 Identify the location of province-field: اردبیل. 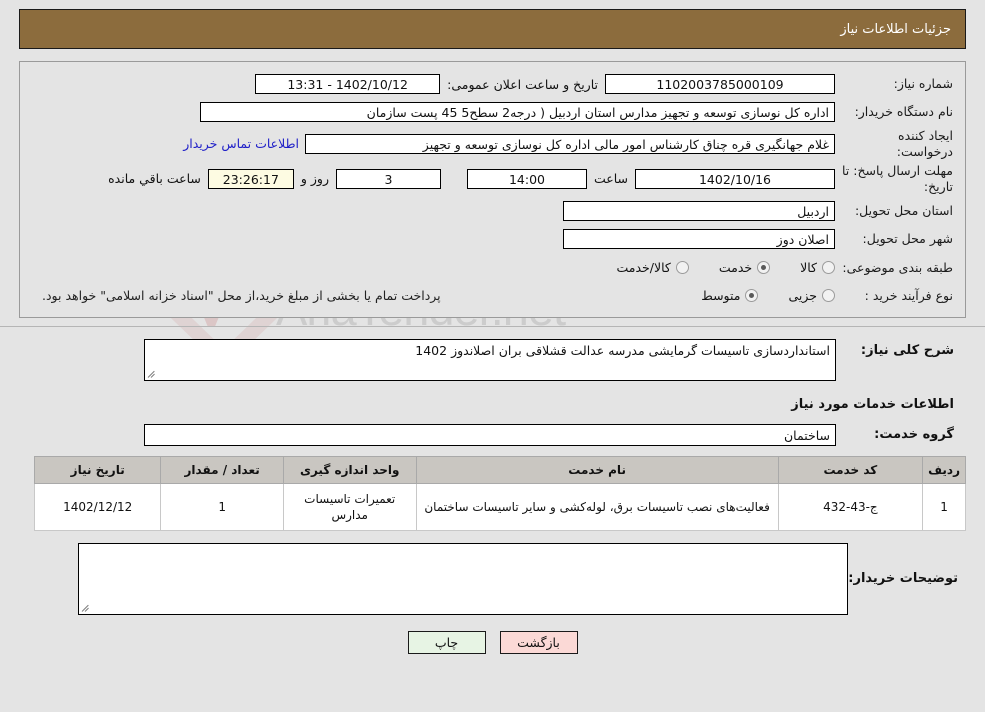
(699, 210).